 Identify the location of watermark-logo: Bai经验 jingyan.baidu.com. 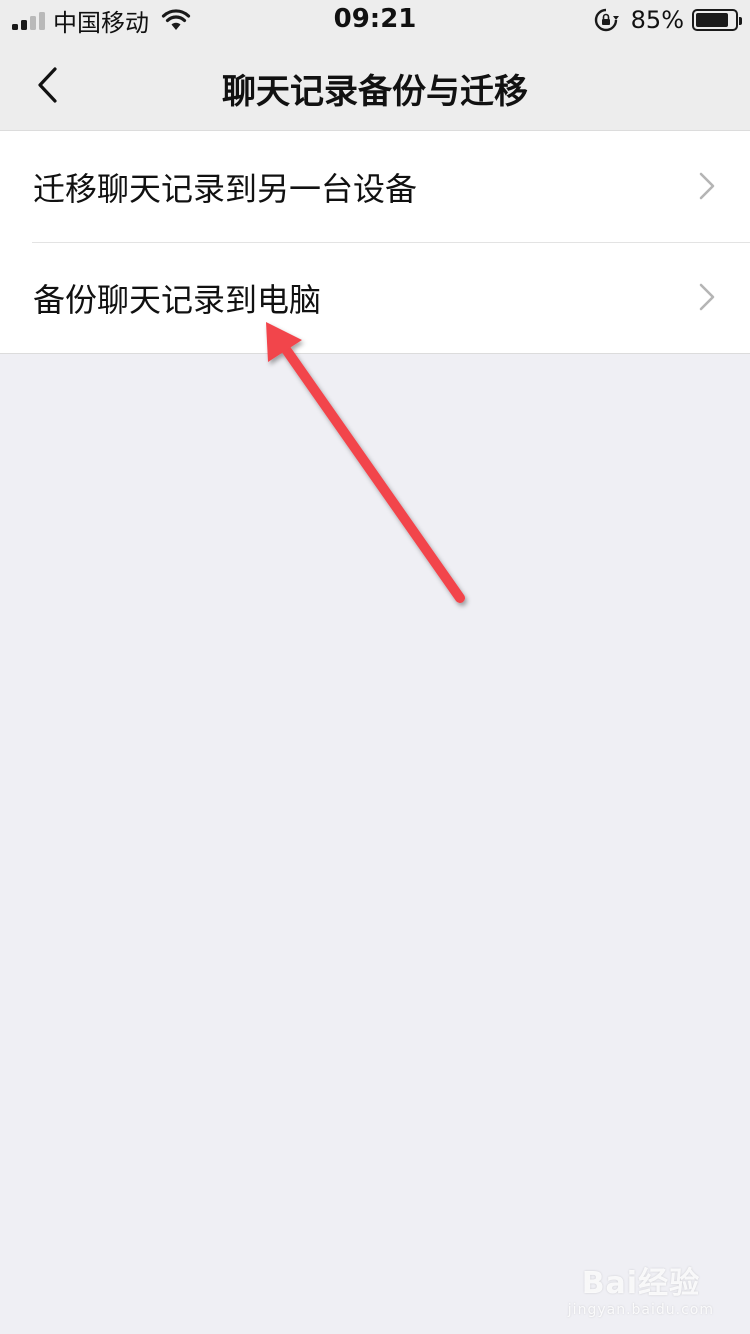
(641, 1288).